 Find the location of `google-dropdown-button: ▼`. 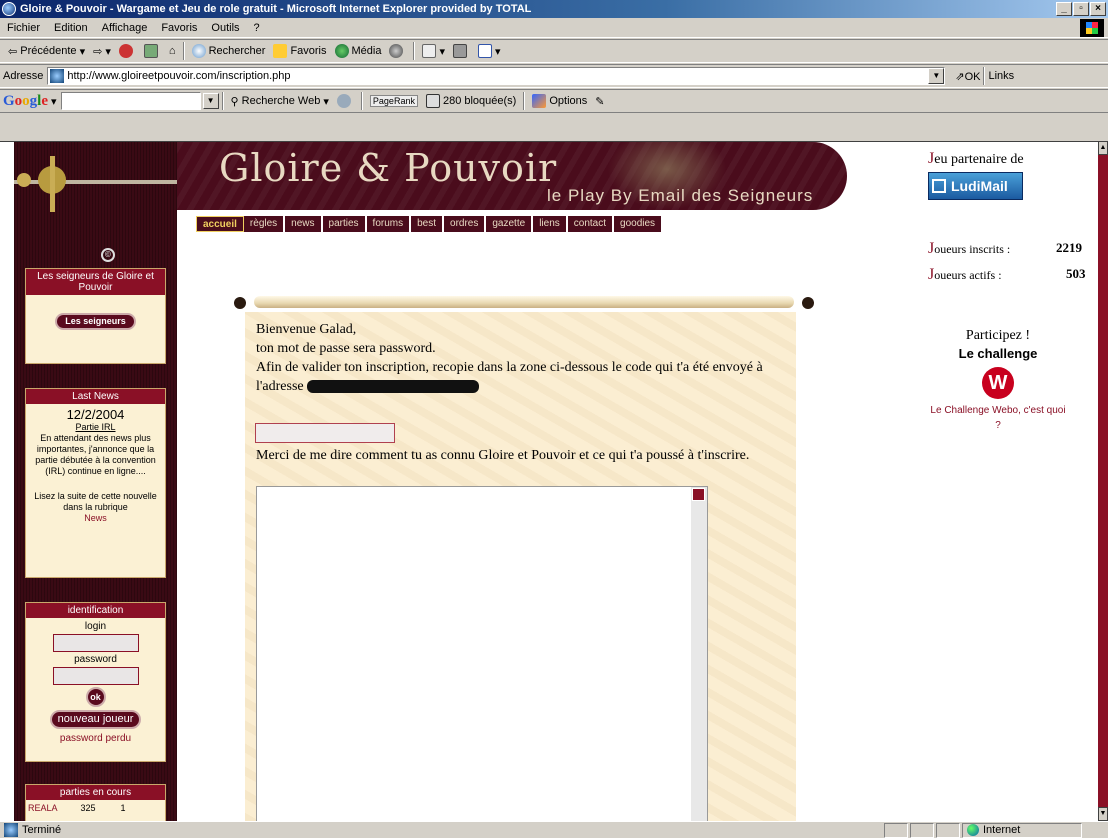

google-dropdown-button: ▼ is located at coordinates (210, 101).